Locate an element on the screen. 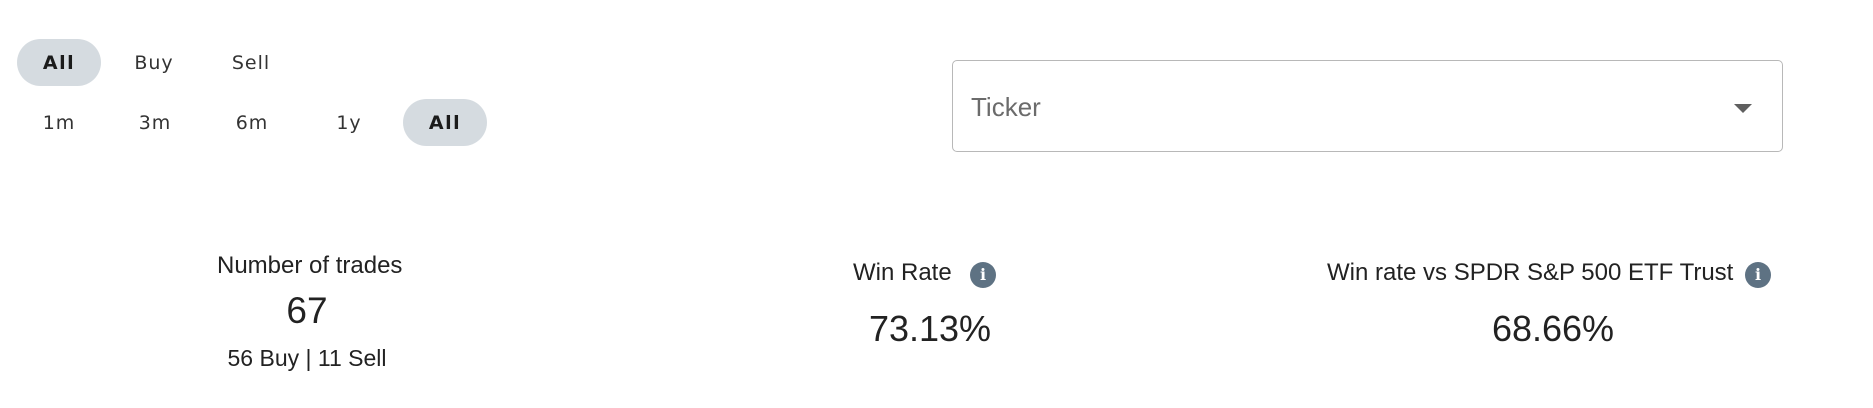 The height and width of the screenshot is (408, 1873). stat-value-win-vs-spy: 68.66% is located at coordinates (1553, 328).